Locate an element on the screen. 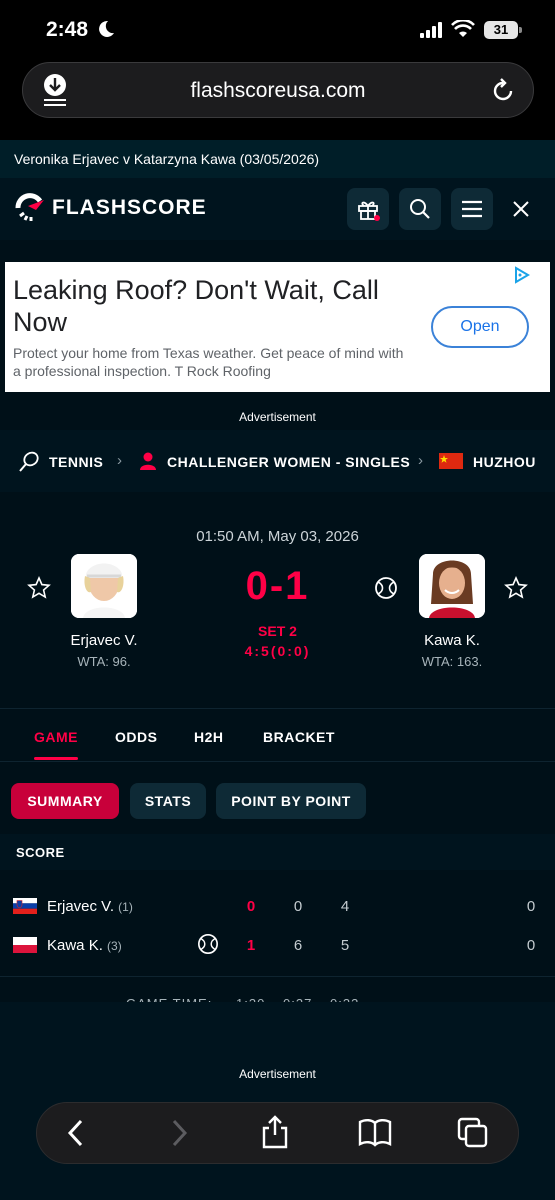  hamburger-menu-icon is located at coordinates (472, 209).